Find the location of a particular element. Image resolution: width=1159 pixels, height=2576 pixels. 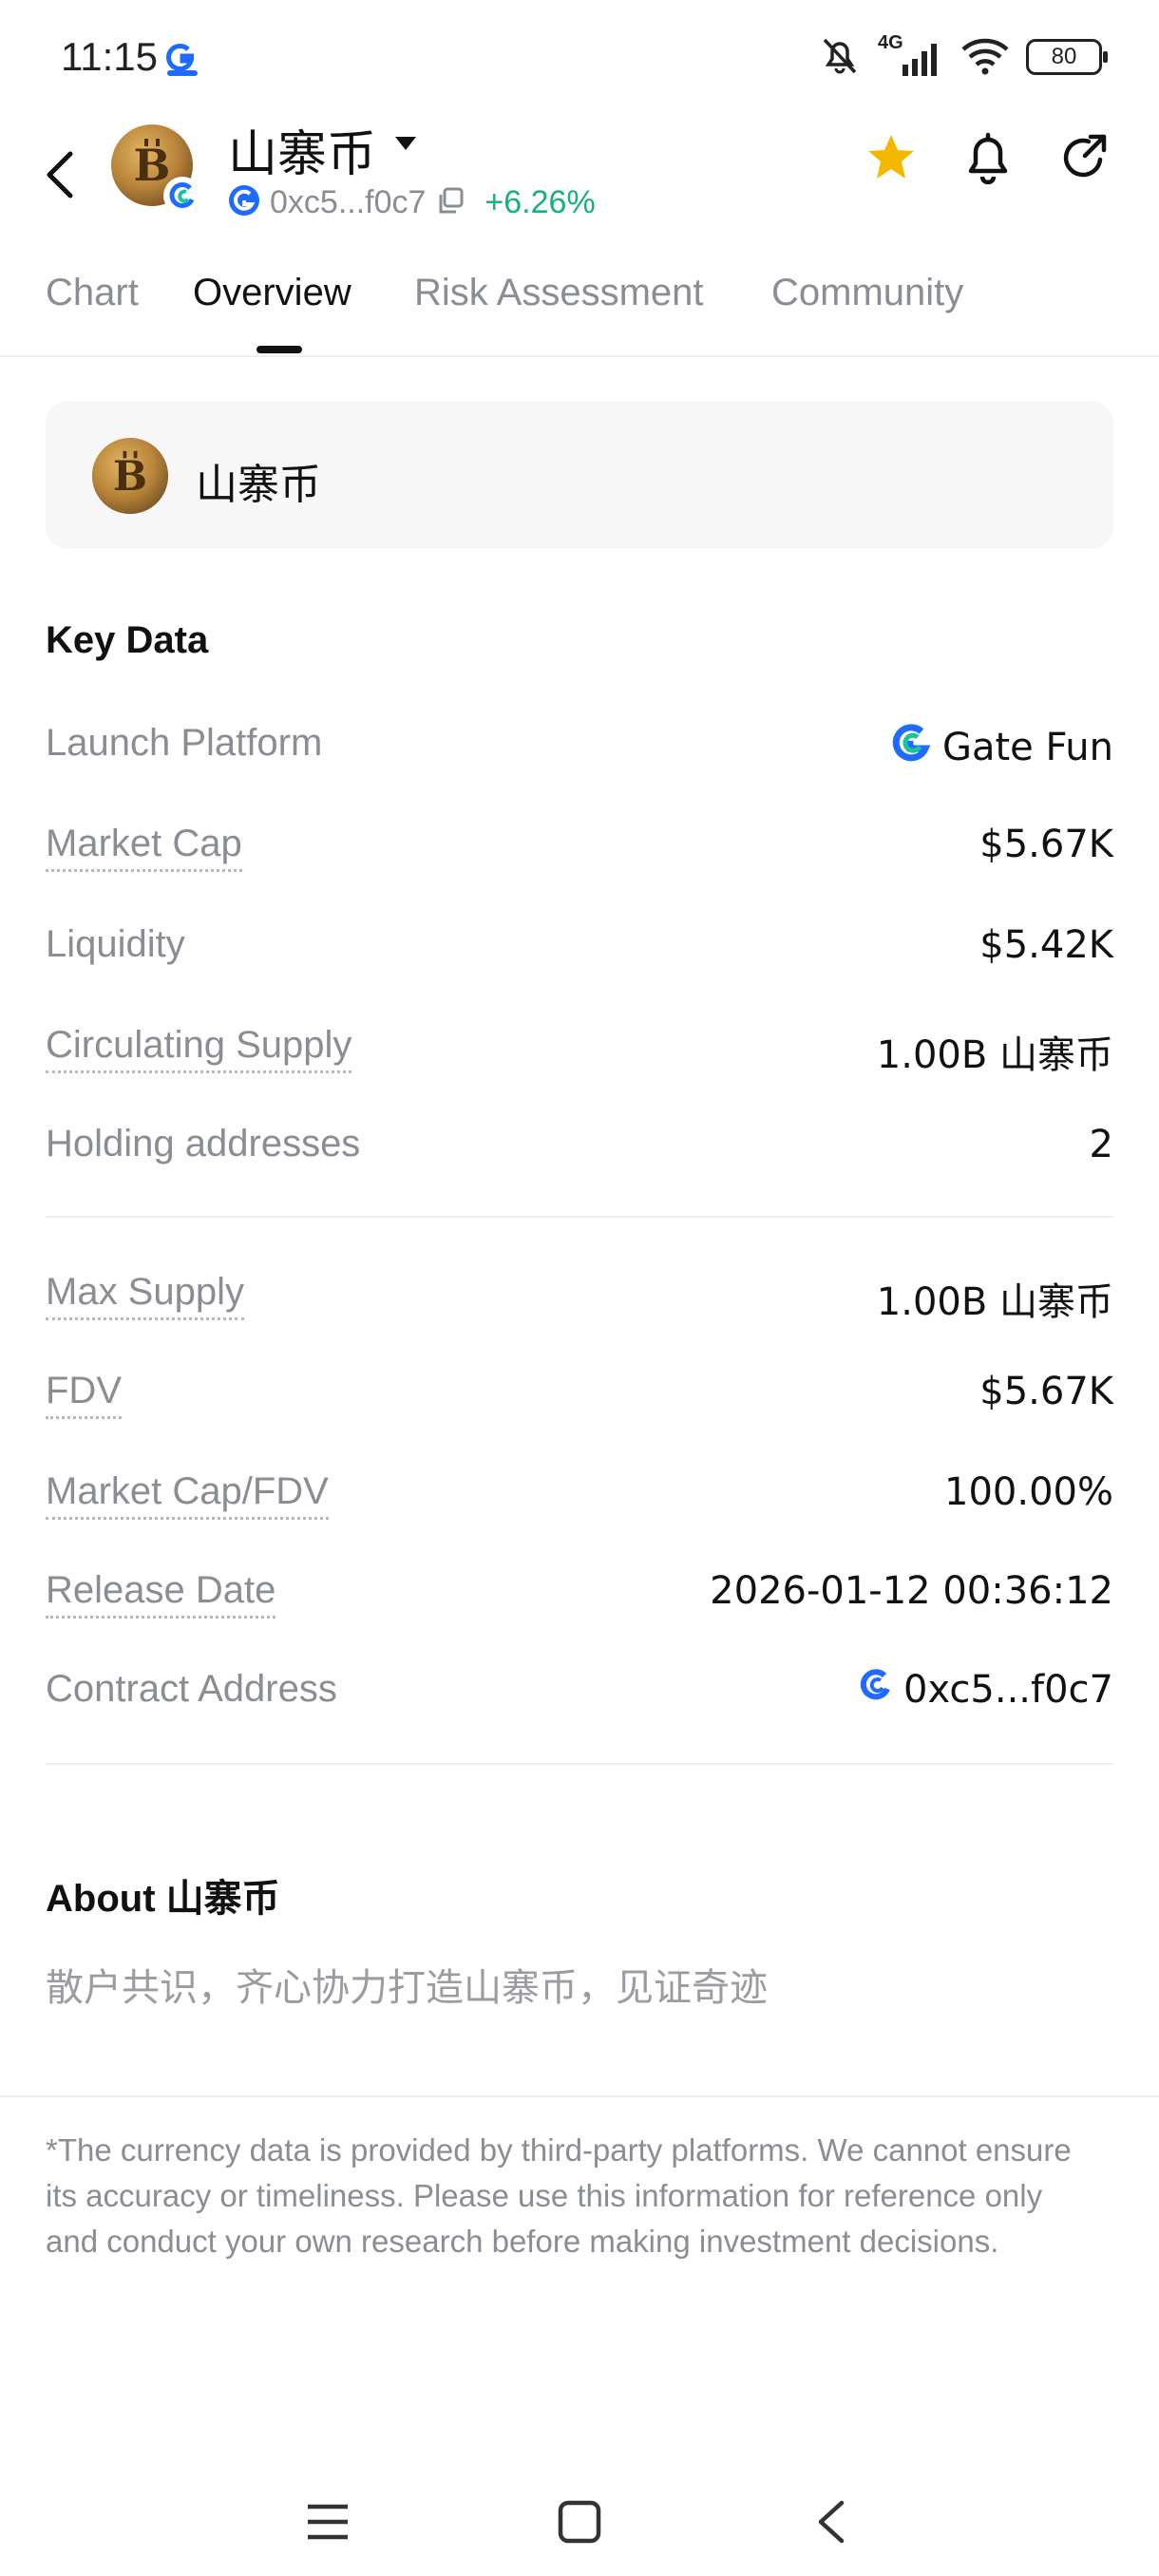

caret-down-icon is located at coordinates (405, 144).